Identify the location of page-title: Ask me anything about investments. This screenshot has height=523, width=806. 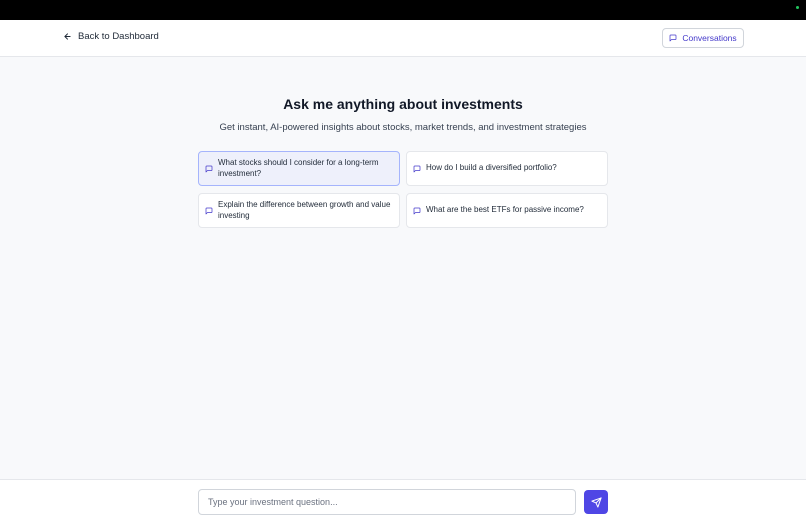
(403, 104).